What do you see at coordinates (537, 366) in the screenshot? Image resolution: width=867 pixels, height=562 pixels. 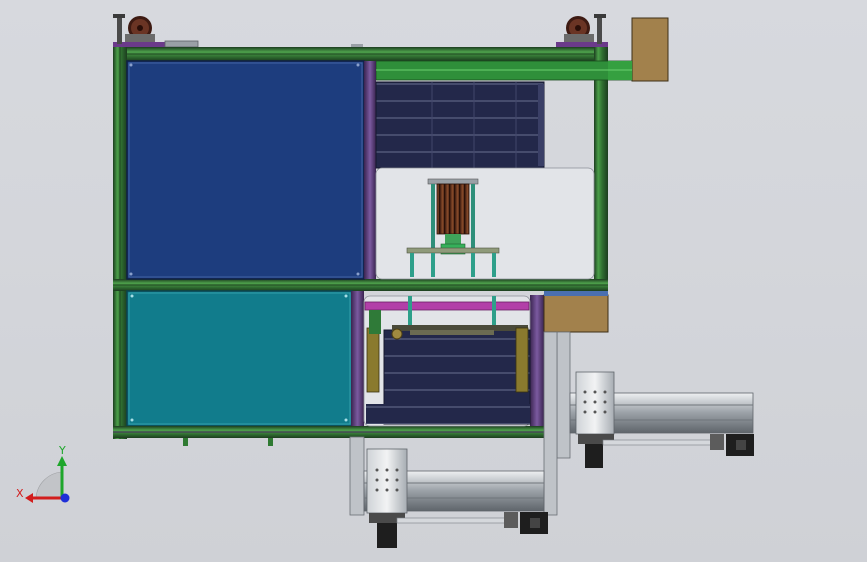 I see `purple-post-lower-right` at bounding box center [537, 366].